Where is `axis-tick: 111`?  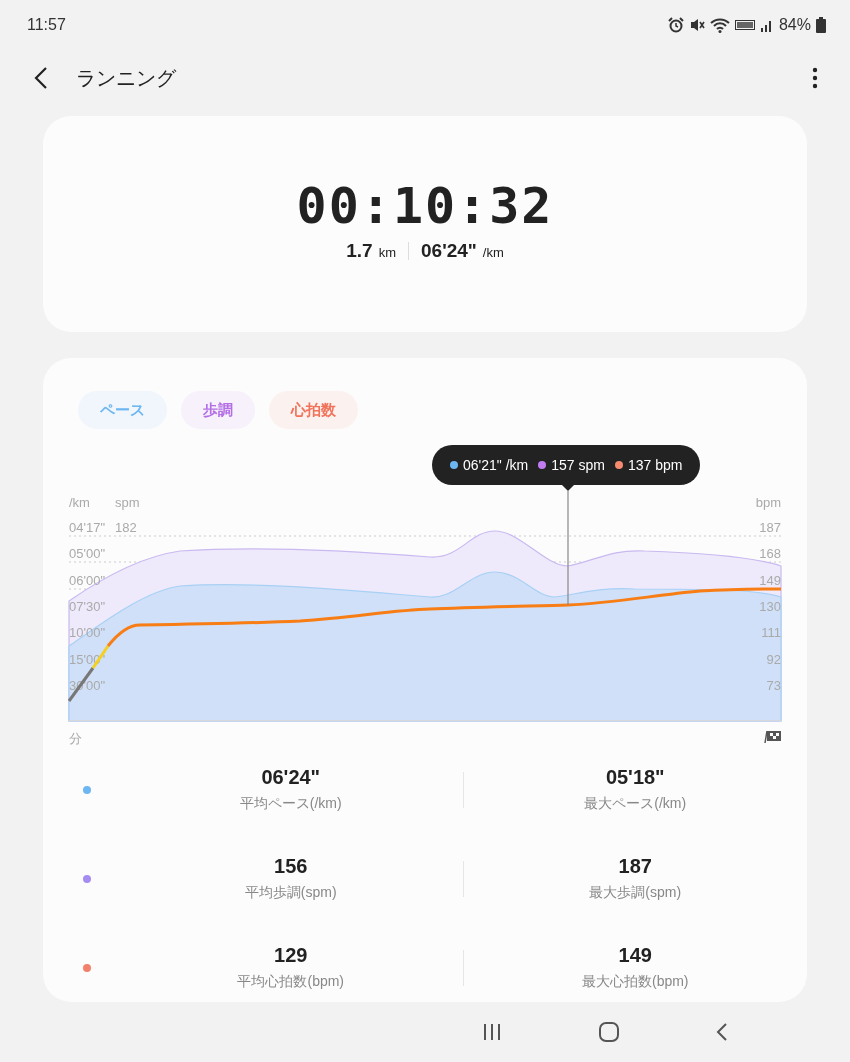
axis-tick: 111 is located at coordinates (771, 632).